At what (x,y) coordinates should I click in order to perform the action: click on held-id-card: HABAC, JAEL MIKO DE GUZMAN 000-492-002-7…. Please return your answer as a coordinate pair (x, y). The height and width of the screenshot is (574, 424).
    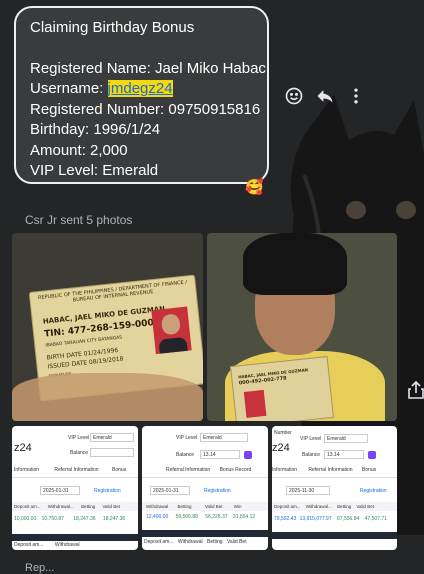
    Looking at the image, I should click on (282, 388).